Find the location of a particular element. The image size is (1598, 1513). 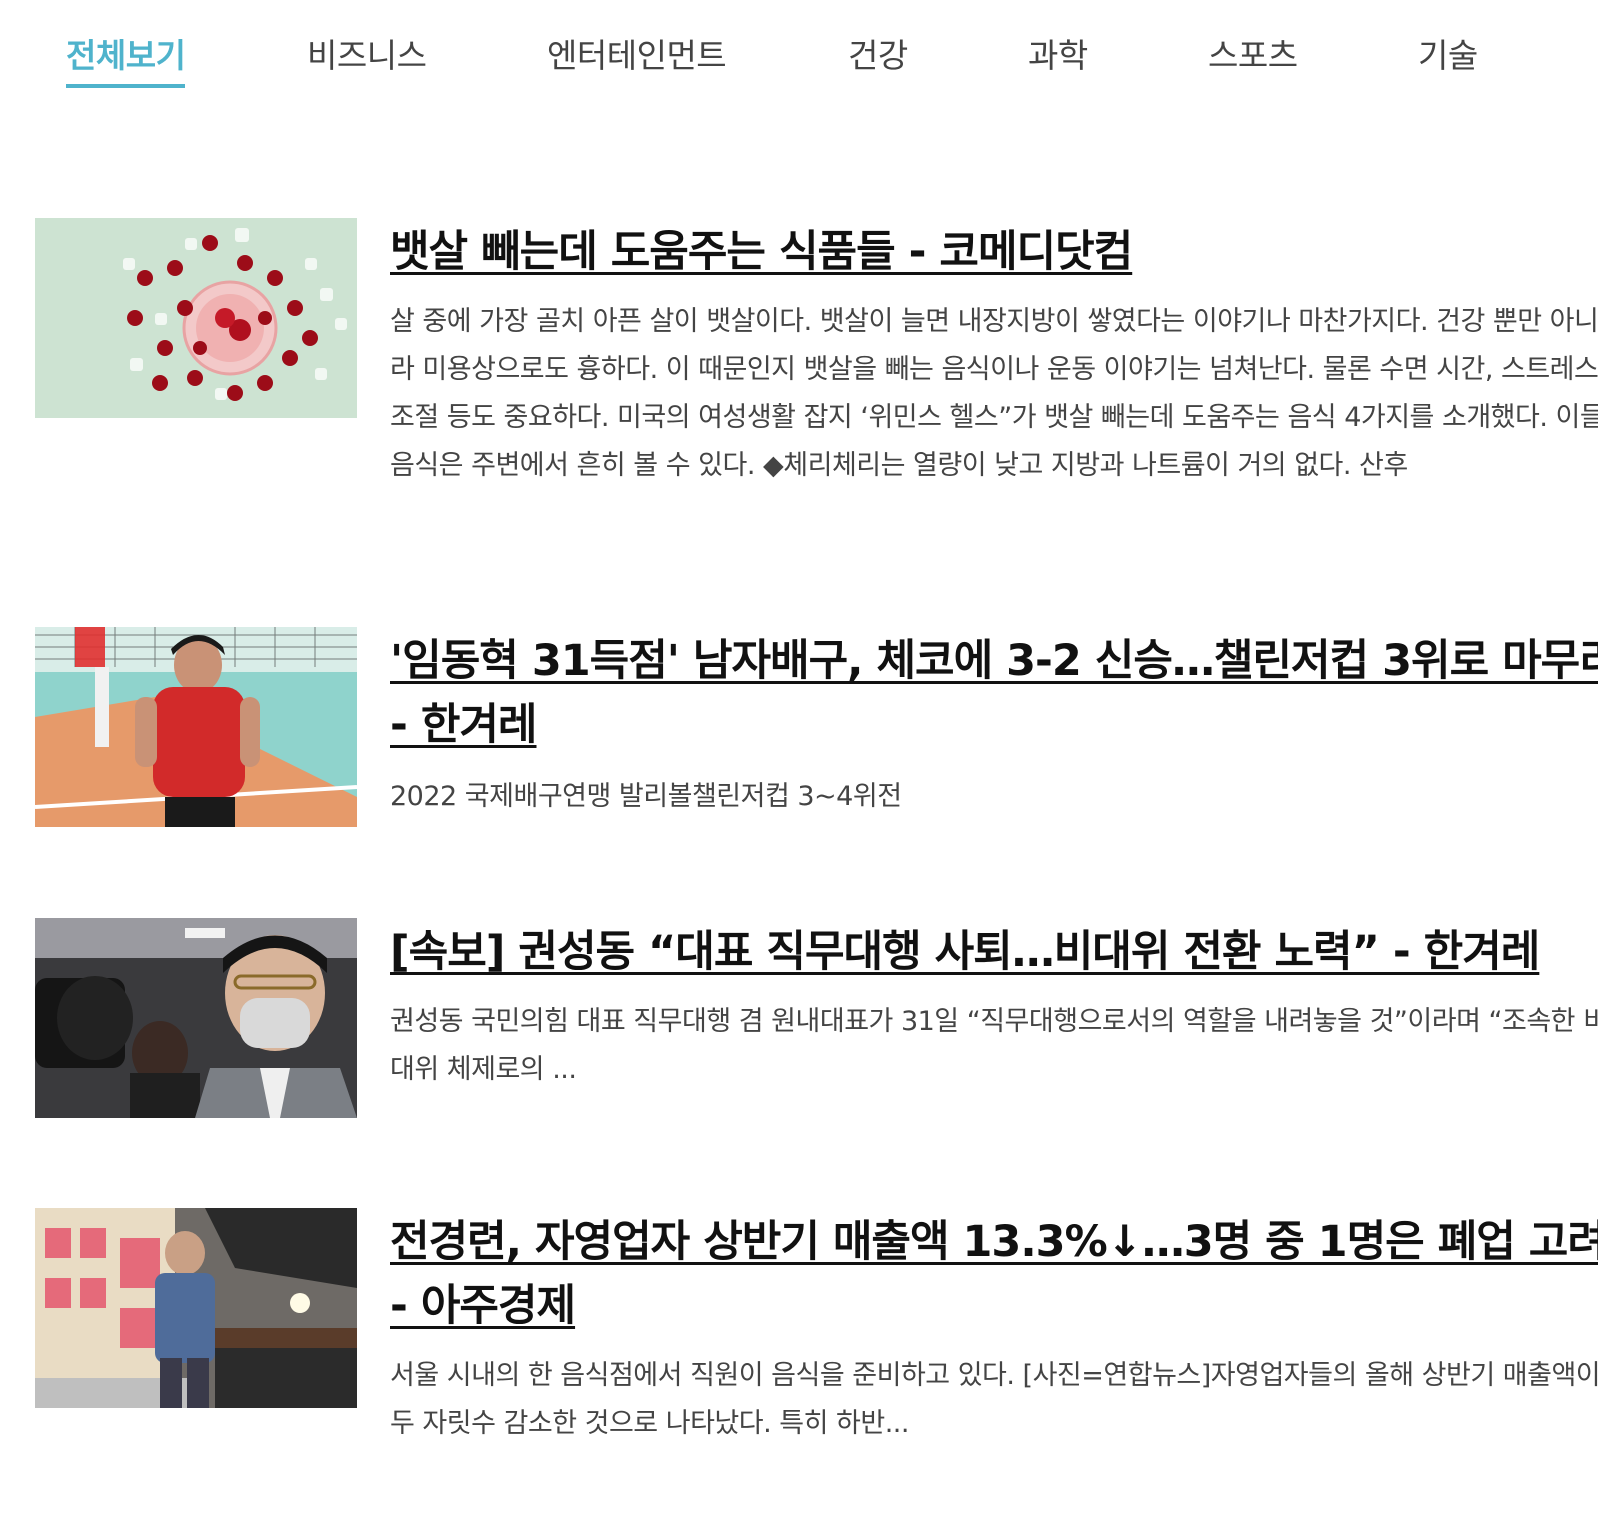

article-title-link: [속보] 권성동 “대표 직무대행 사퇴…비대위 전환 노력” - 한겨레 is located at coordinates (994, 952).